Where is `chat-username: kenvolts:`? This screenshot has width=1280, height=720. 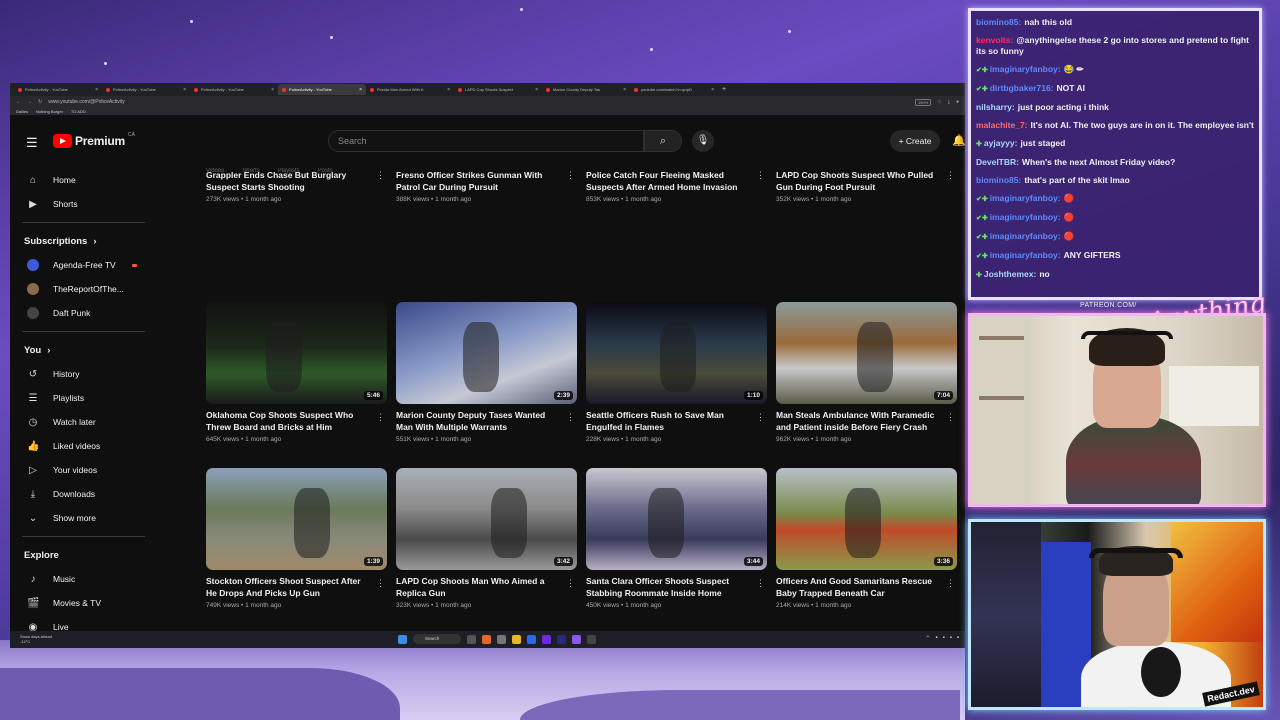
chat-username: kenvolts: is located at coordinates (994, 40).